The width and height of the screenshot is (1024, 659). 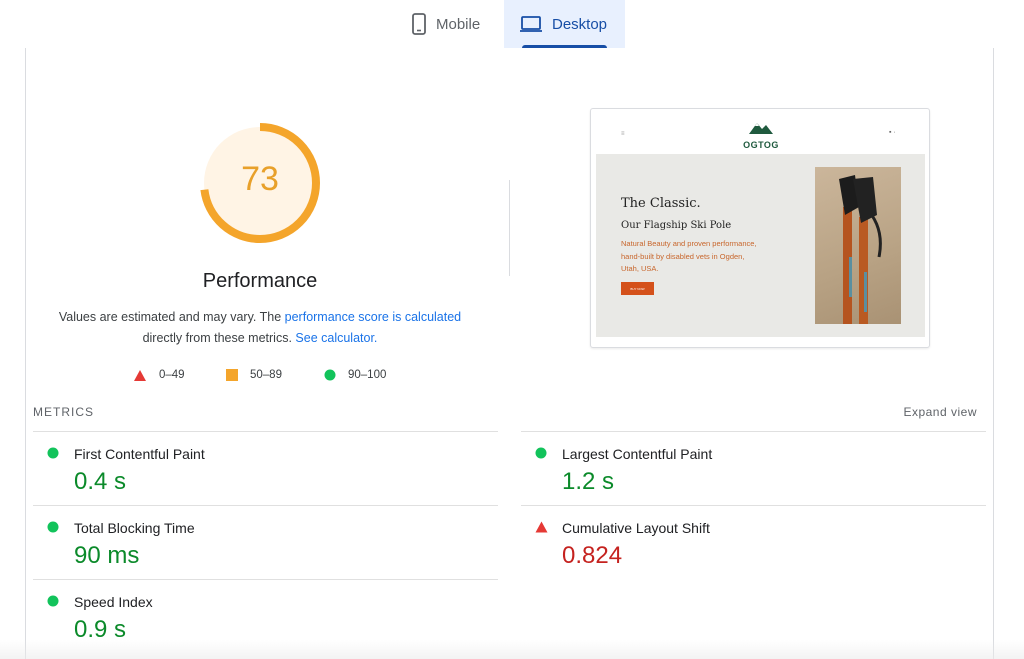 What do you see at coordinates (265, 542) in the screenshot?
I see `metric-tbt: Total Blocking Time 90 ms` at bounding box center [265, 542].